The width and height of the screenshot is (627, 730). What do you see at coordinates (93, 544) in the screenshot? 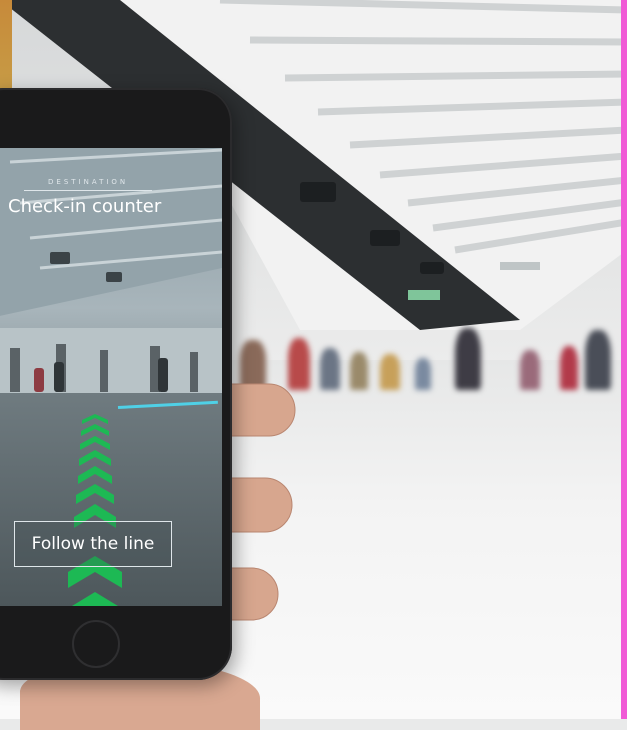
I see `follow-the-line-button: Follow the line` at bounding box center [93, 544].